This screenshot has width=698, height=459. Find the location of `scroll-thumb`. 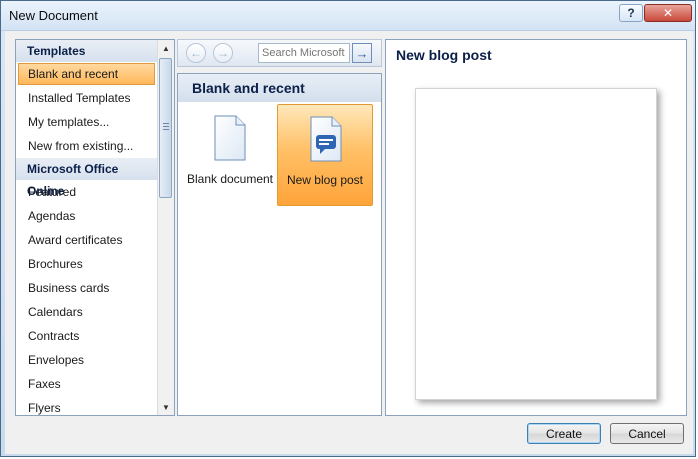

scroll-thumb is located at coordinates (165, 128).